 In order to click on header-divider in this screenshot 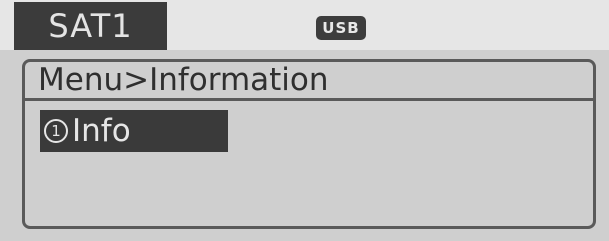, I will do `click(309, 99)`.